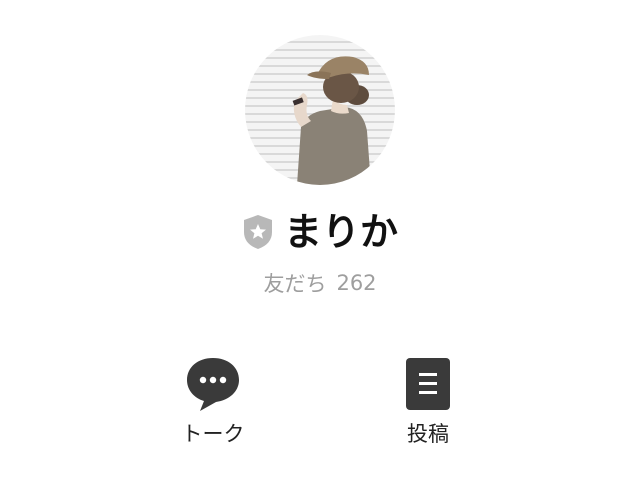 This screenshot has height=490, width=640. What do you see at coordinates (213, 434) in the screenshot?
I see `talk-label: トーク` at bounding box center [213, 434].